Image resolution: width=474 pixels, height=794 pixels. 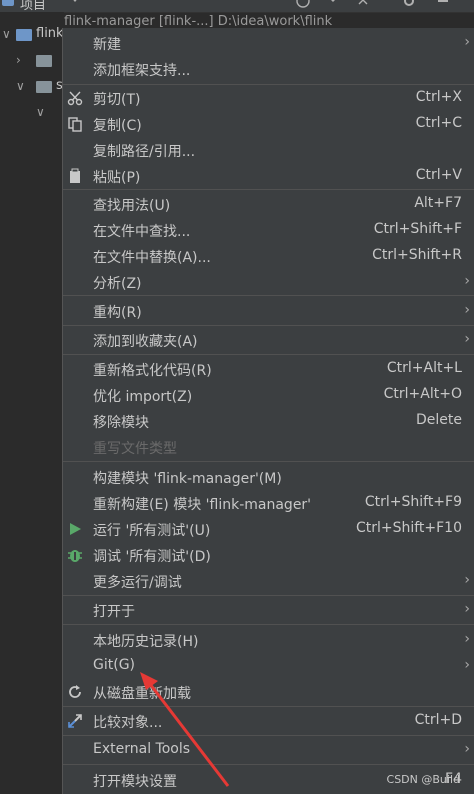 What do you see at coordinates (75, 529) in the screenshot?
I see `run-icon` at bounding box center [75, 529].